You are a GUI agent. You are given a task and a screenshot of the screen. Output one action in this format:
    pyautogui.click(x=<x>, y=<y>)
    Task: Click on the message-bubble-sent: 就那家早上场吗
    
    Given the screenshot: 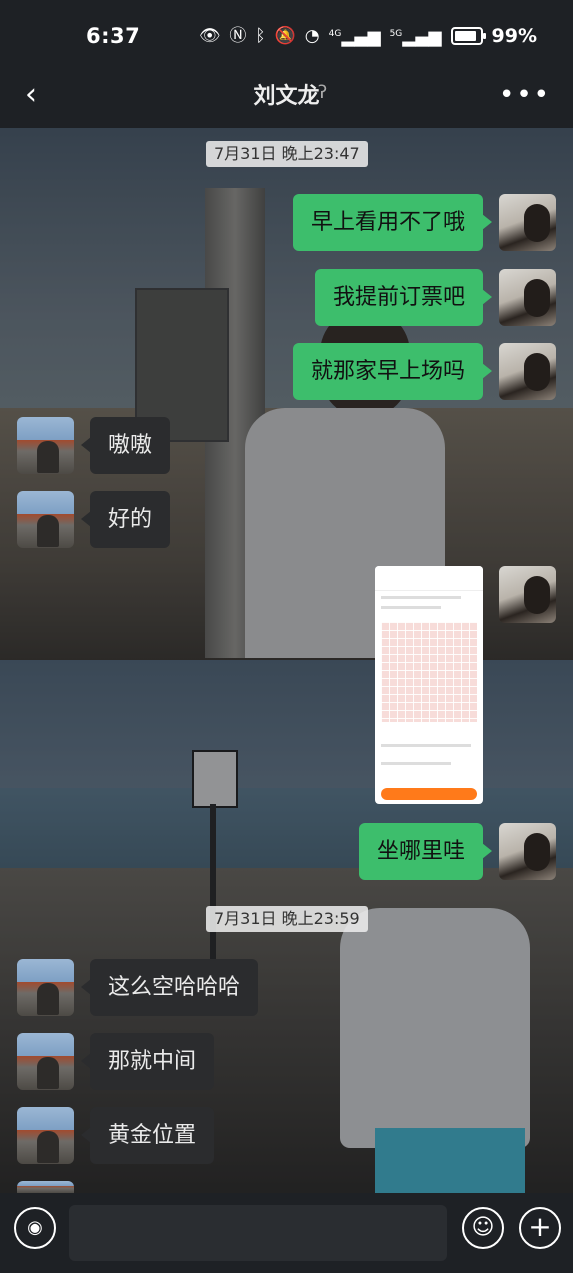 What is the action you would take?
    pyautogui.click(x=392, y=371)
    